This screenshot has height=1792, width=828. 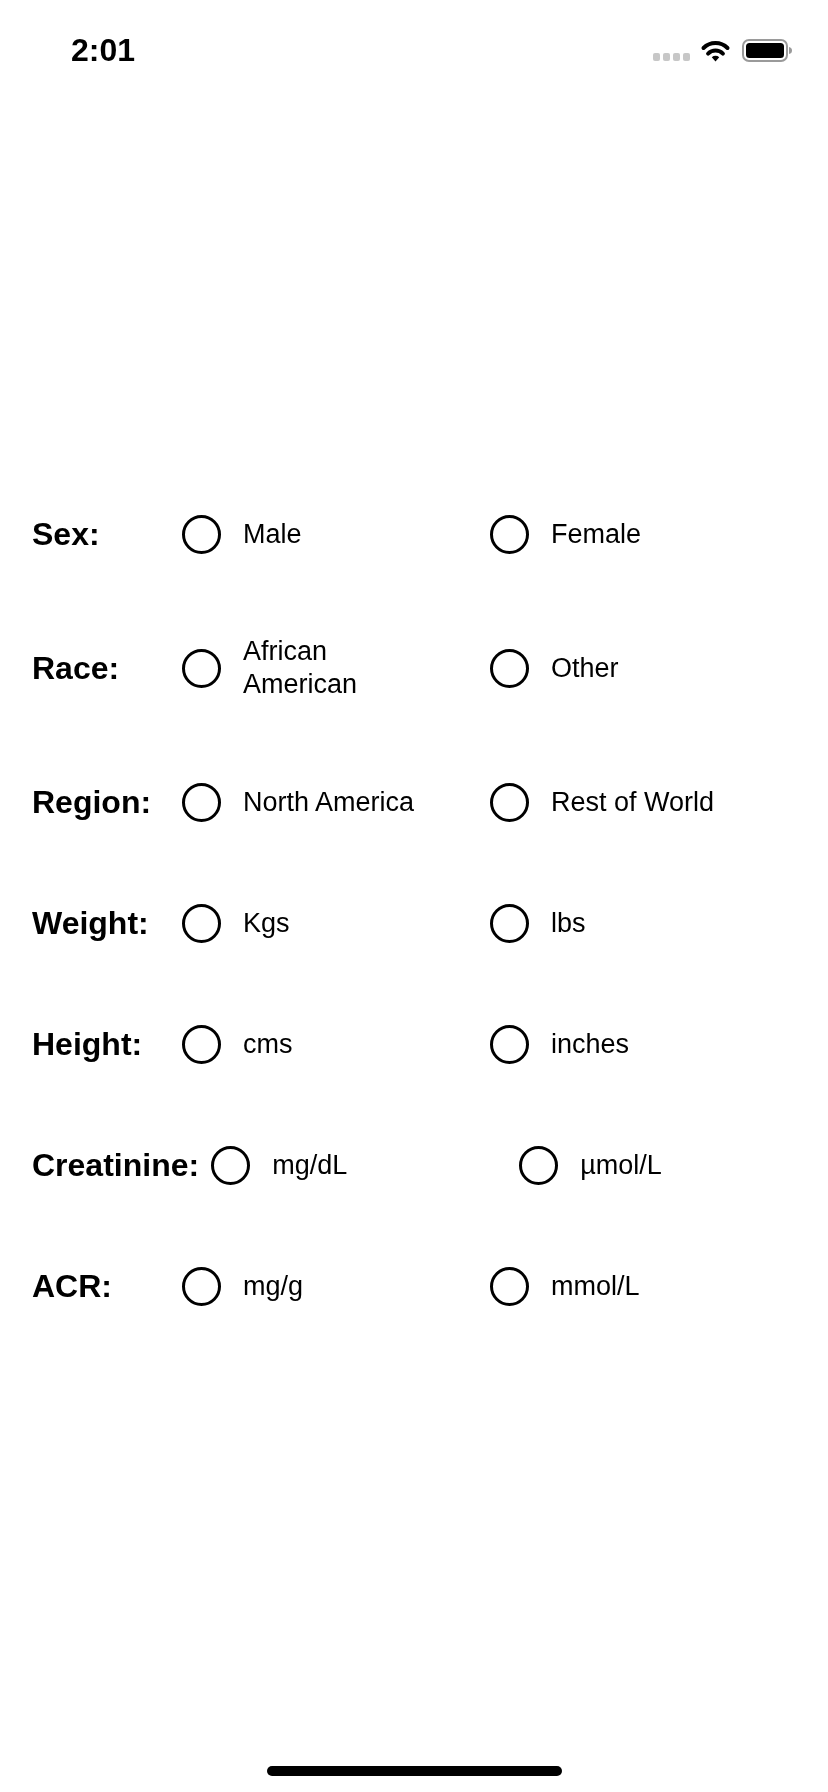 I want to click on battery-icon, so click(x=767, y=50).